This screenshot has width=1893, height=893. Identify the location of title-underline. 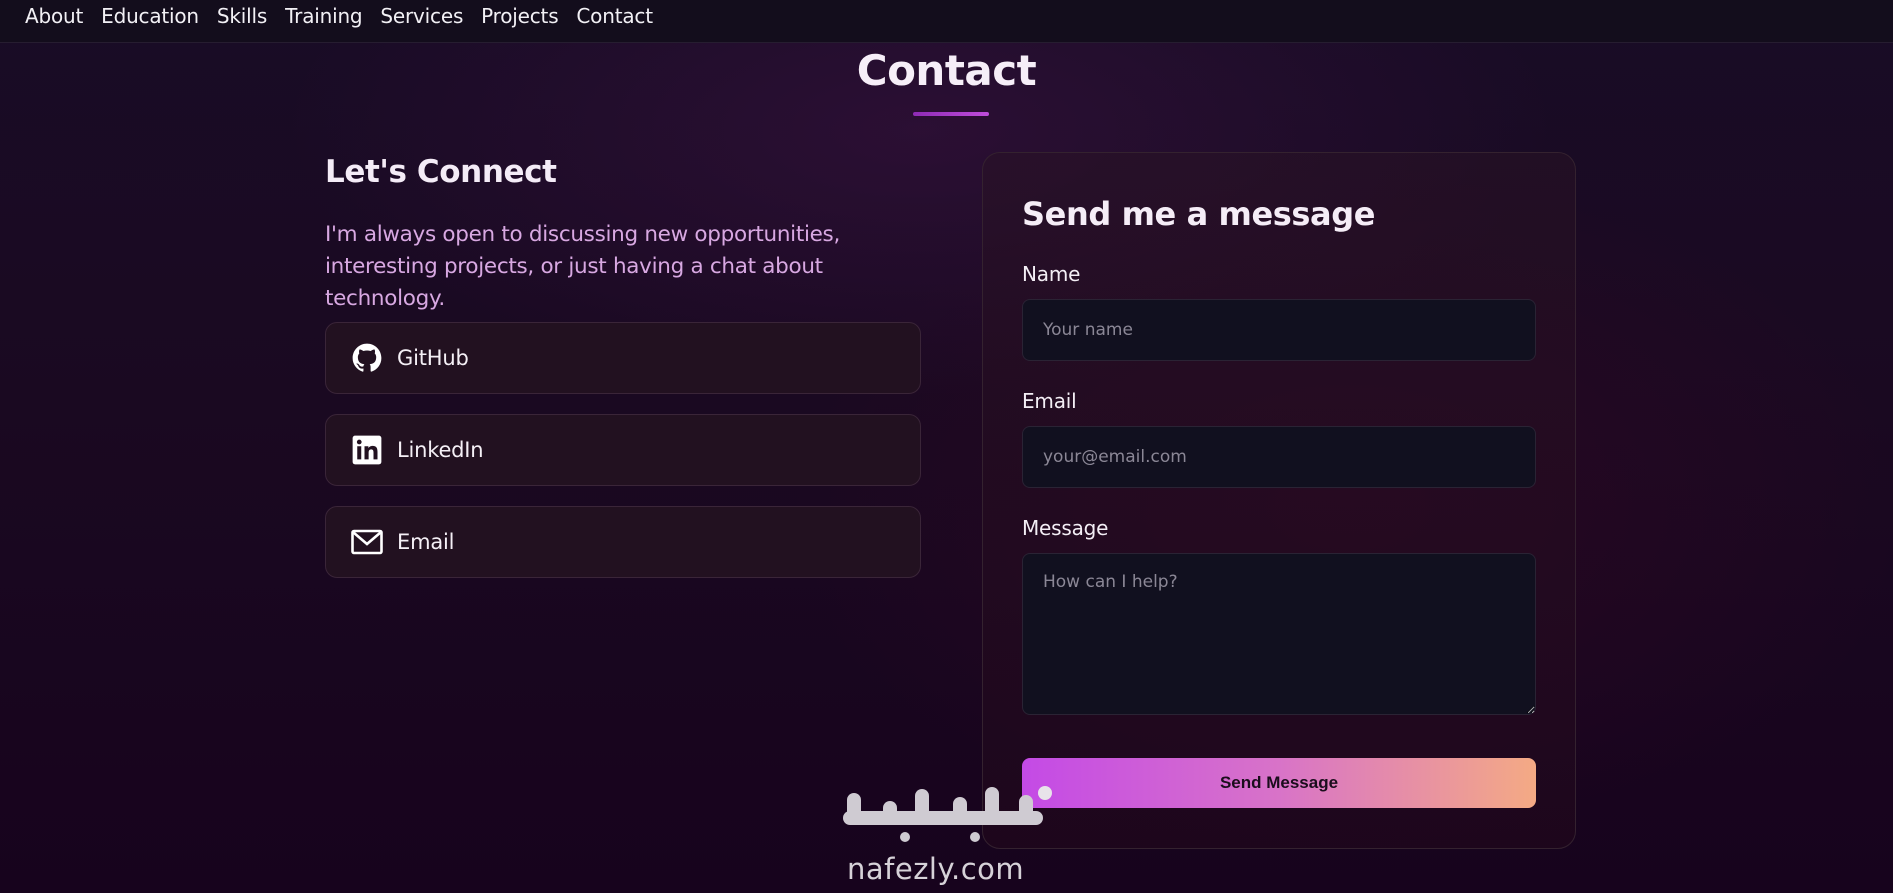
(951, 114).